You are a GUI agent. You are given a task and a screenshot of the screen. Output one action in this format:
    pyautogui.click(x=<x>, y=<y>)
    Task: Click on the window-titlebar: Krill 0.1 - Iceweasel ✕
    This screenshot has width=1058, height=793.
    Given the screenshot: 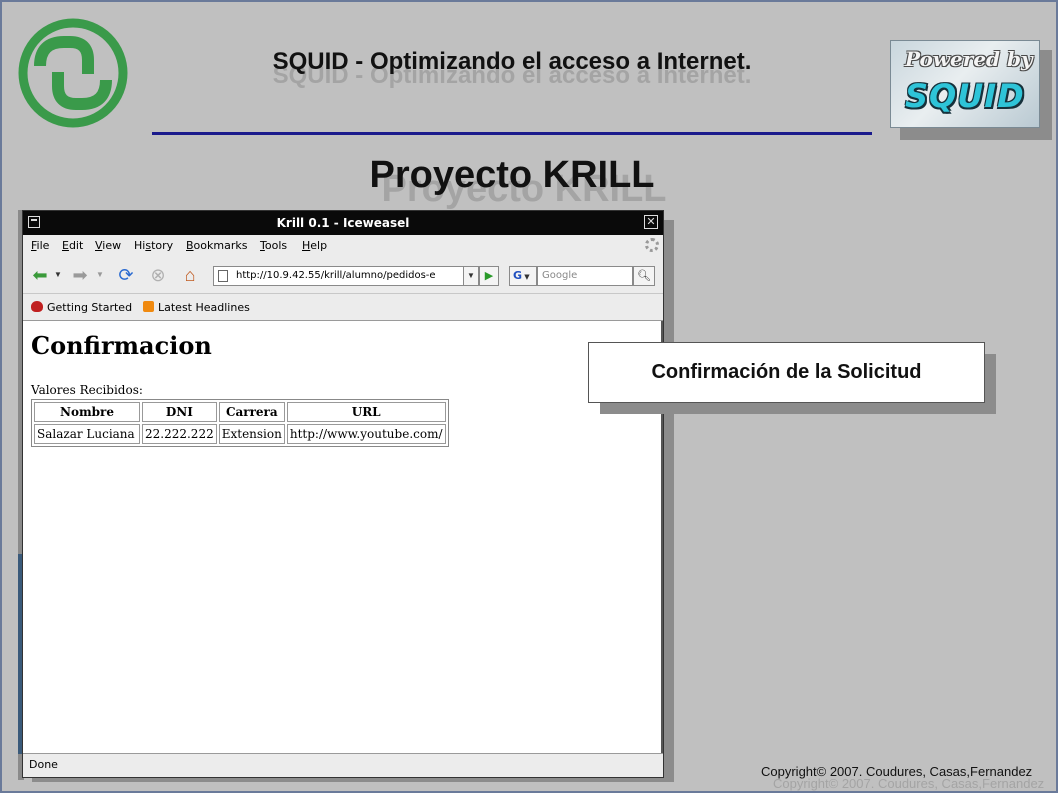 What is the action you would take?
    pyautogui.click(x=343, y=223)
    